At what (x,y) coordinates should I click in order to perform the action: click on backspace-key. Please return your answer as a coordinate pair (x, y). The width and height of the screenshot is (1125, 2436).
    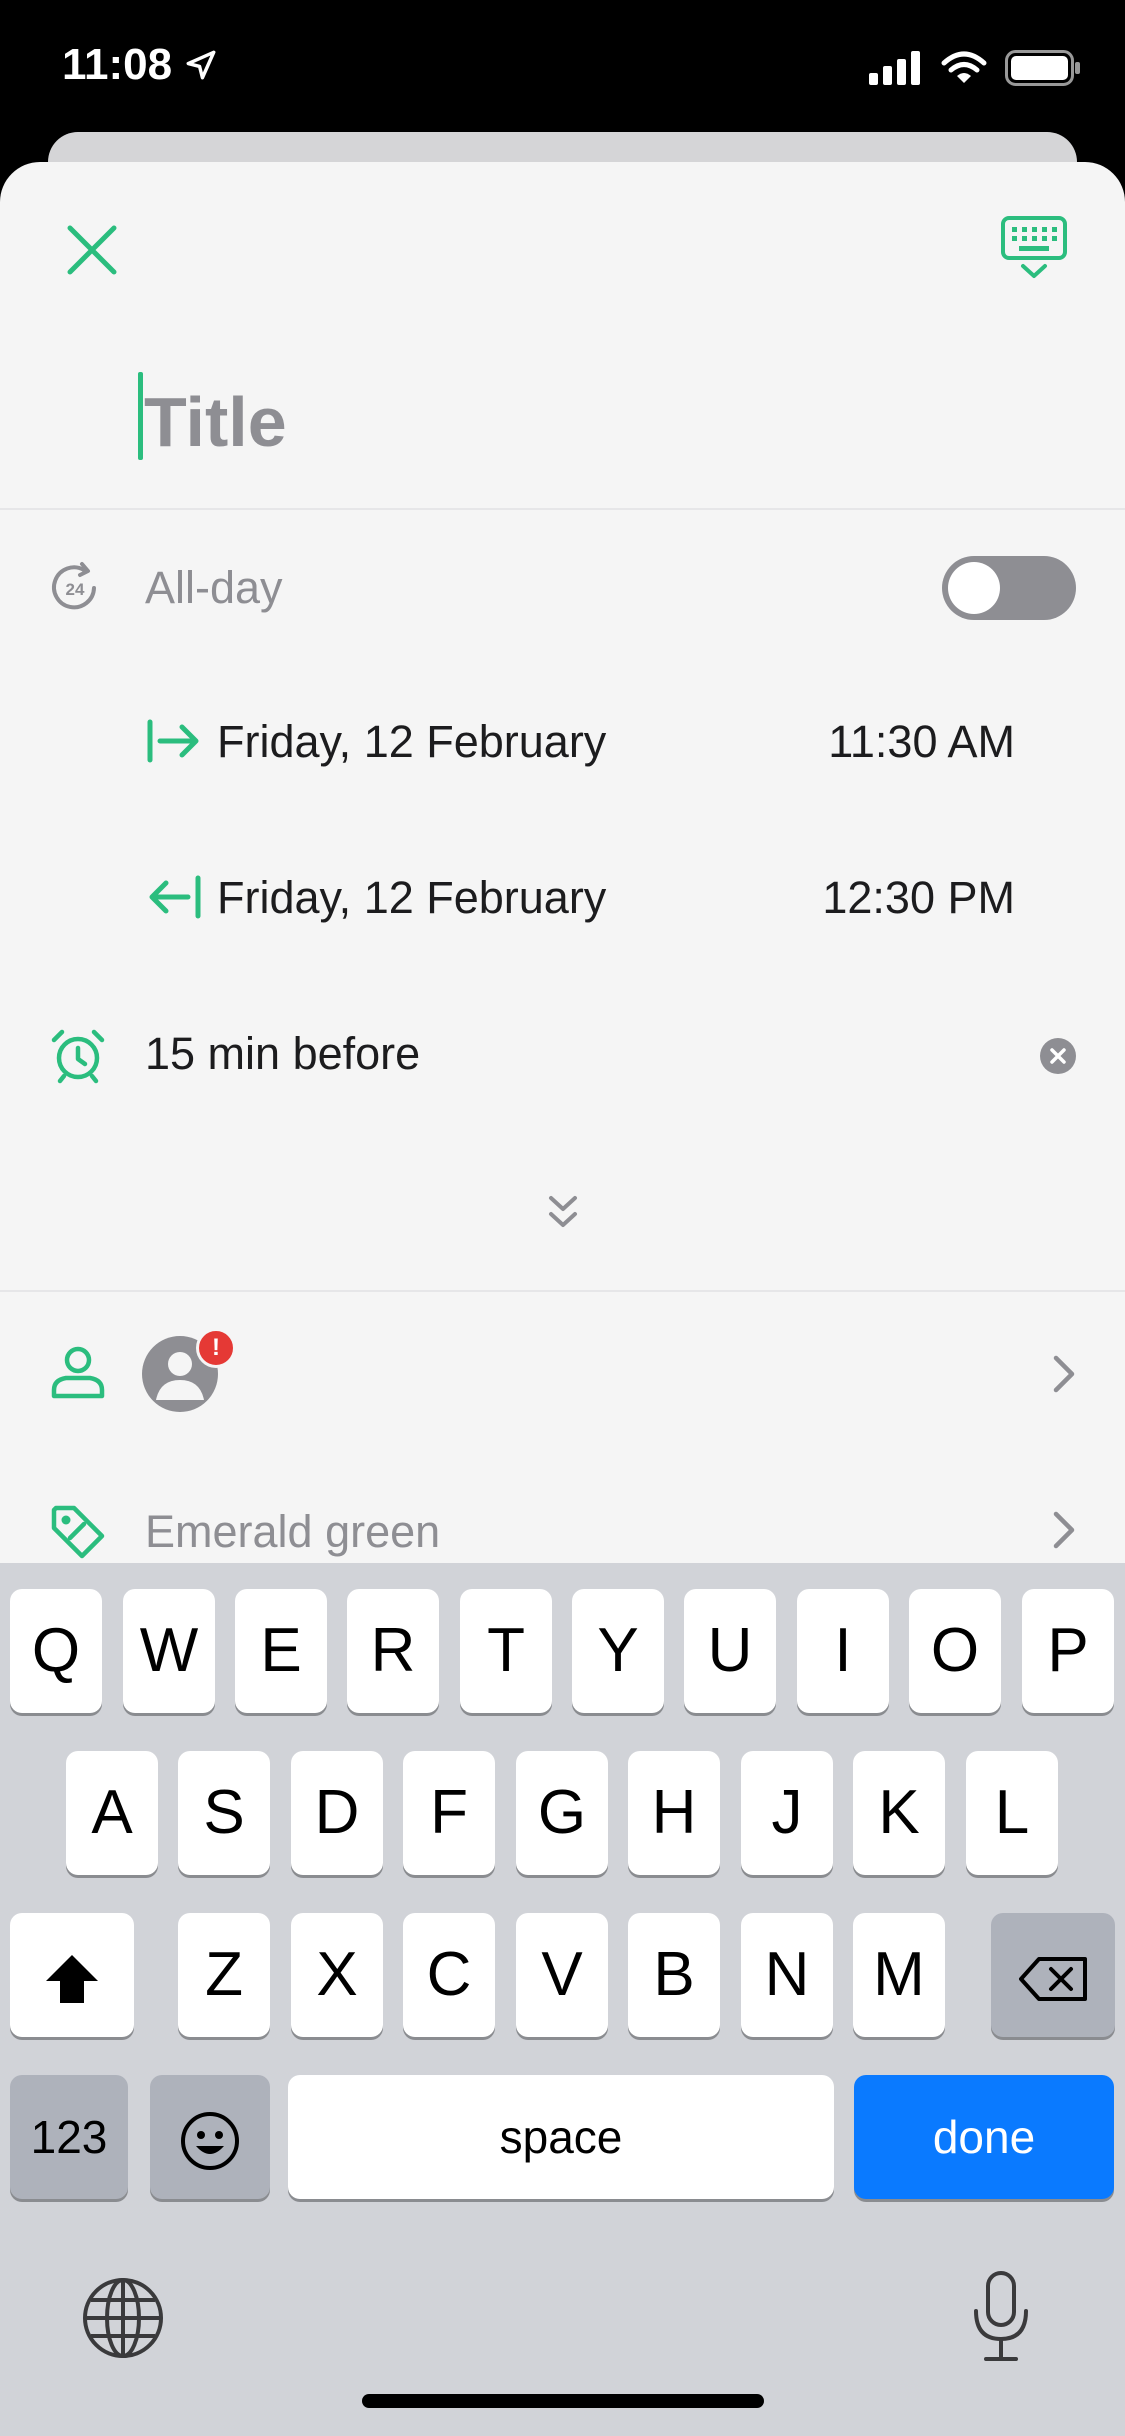
    Looking at the image, I should click on (1053, 1975).